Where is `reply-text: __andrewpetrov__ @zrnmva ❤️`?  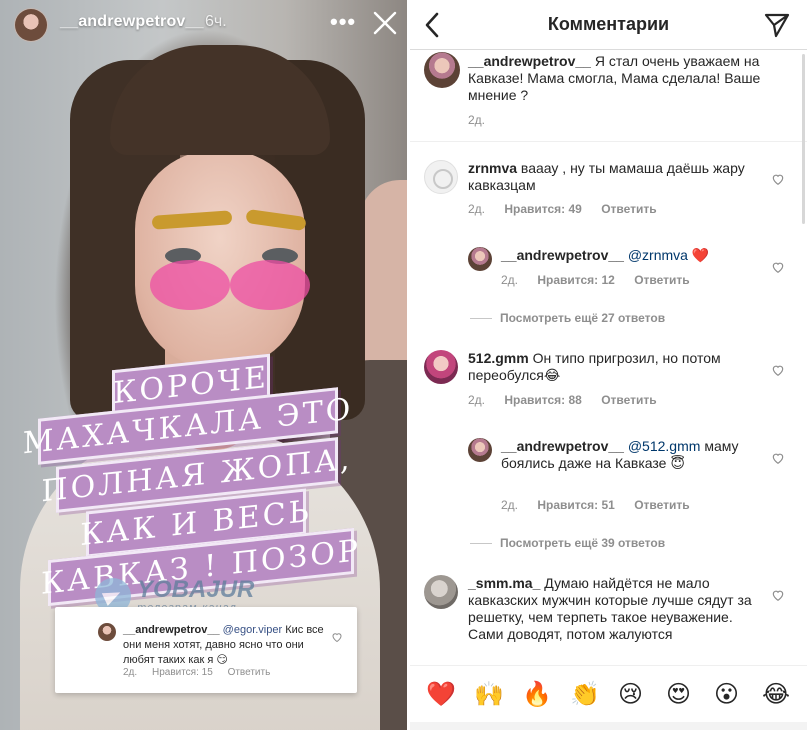 reply-text: __andrewpetrov__ @zrnmva ❤️ is located at coordinates (605, 255).